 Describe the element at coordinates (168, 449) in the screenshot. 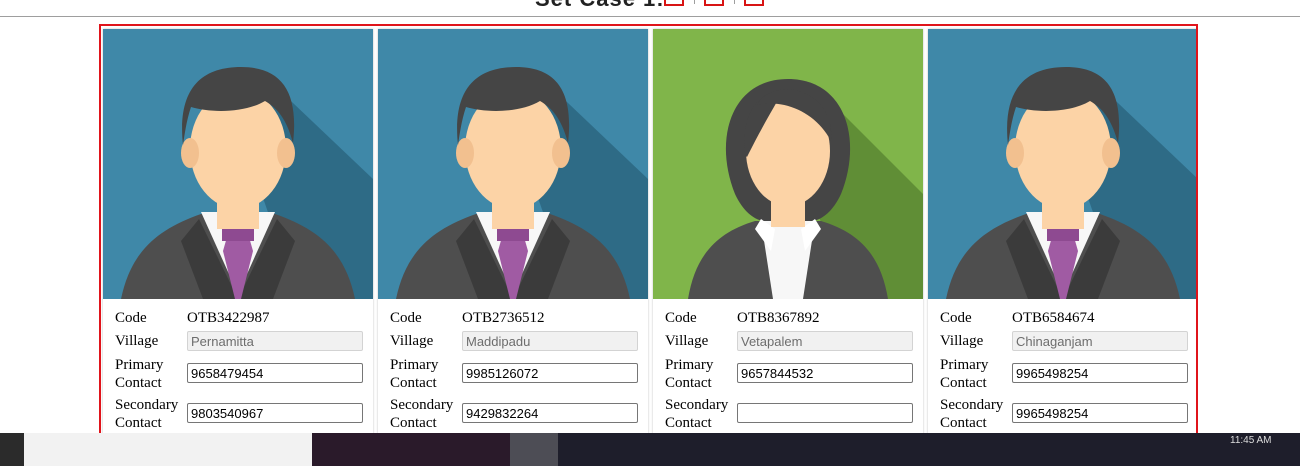

I see `taskbar-search-box` at that location.